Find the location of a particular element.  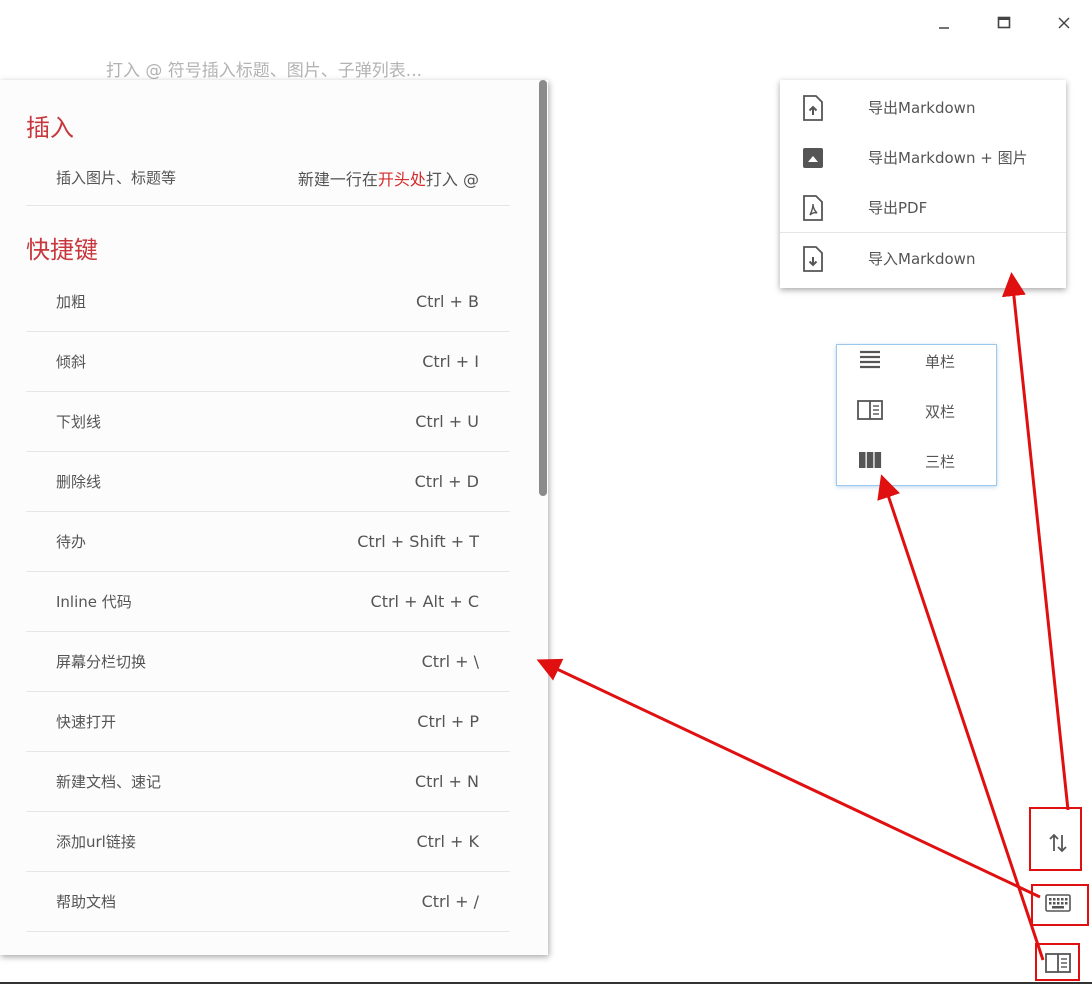

shortcut-label: 新建文档、速记 is located at coordinates (109, 782).